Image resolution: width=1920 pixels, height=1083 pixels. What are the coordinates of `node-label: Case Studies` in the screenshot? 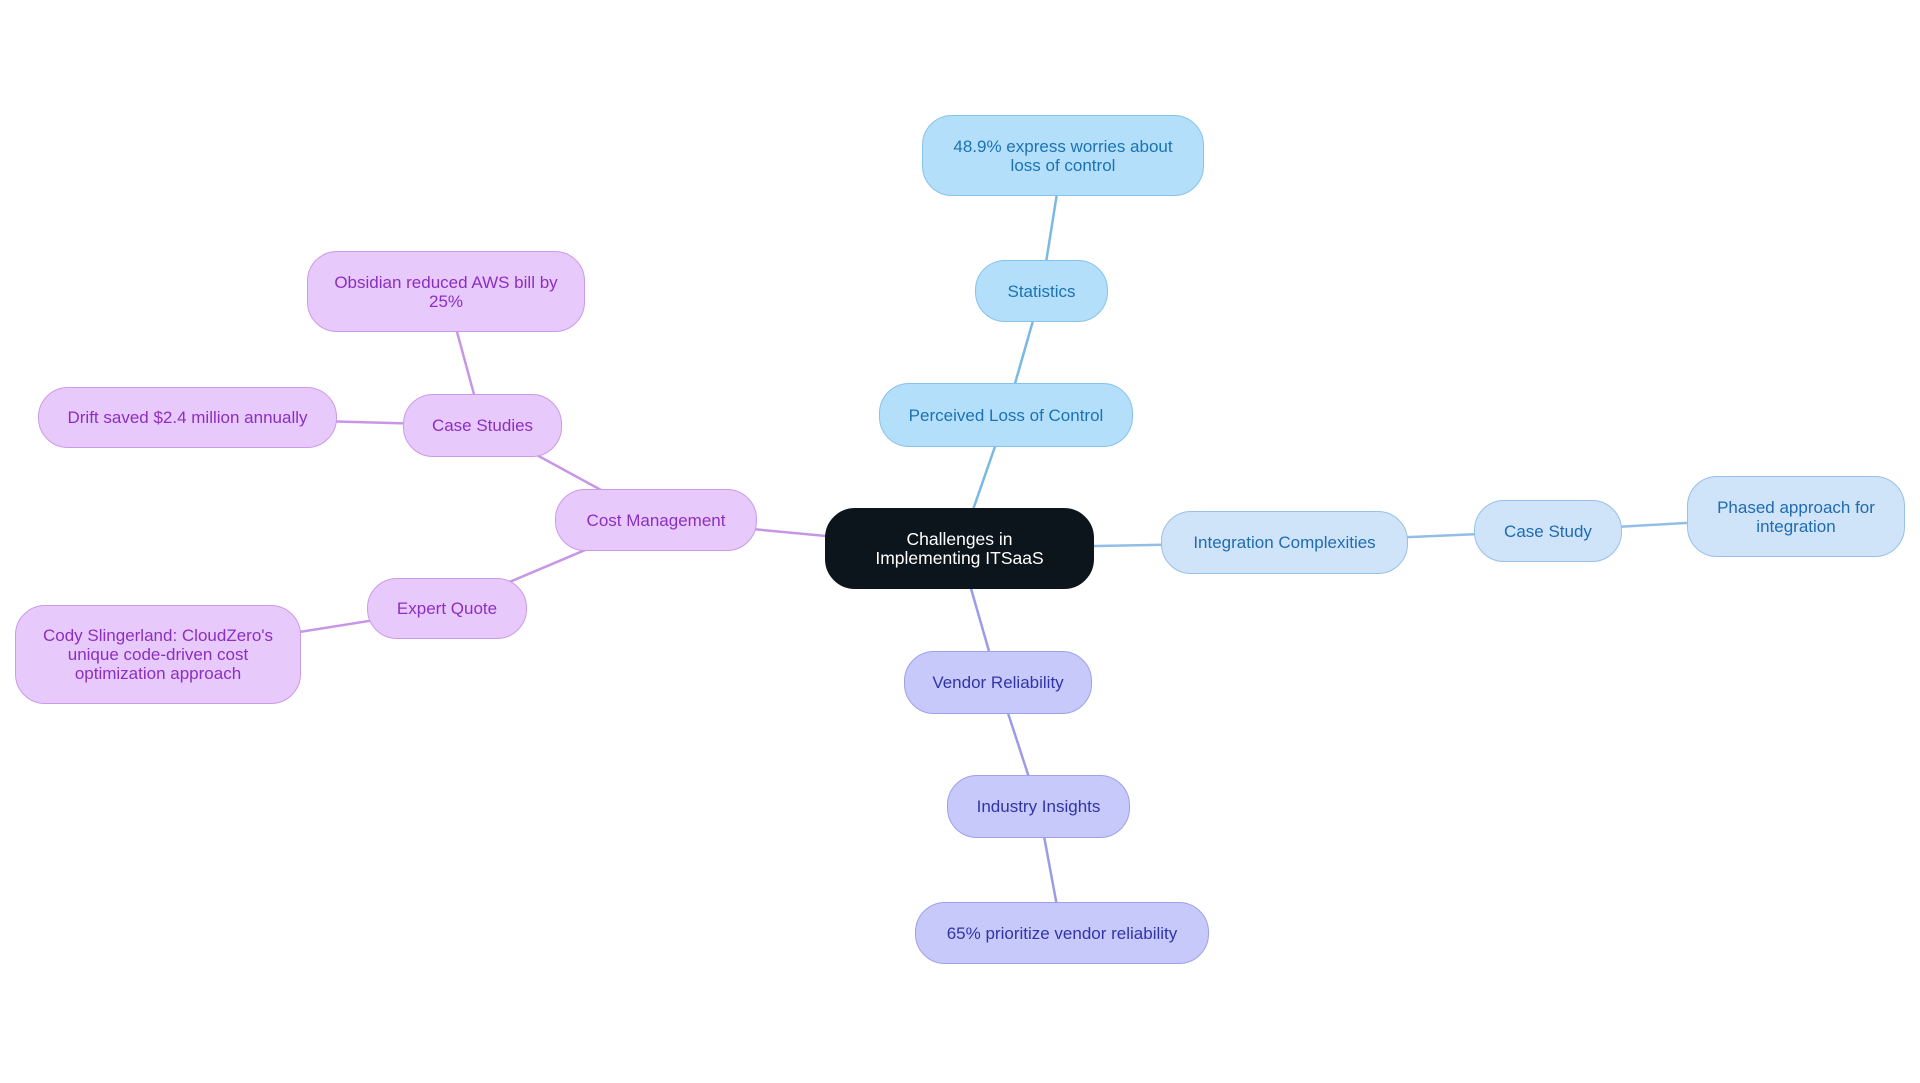 It's located at (482, 425).